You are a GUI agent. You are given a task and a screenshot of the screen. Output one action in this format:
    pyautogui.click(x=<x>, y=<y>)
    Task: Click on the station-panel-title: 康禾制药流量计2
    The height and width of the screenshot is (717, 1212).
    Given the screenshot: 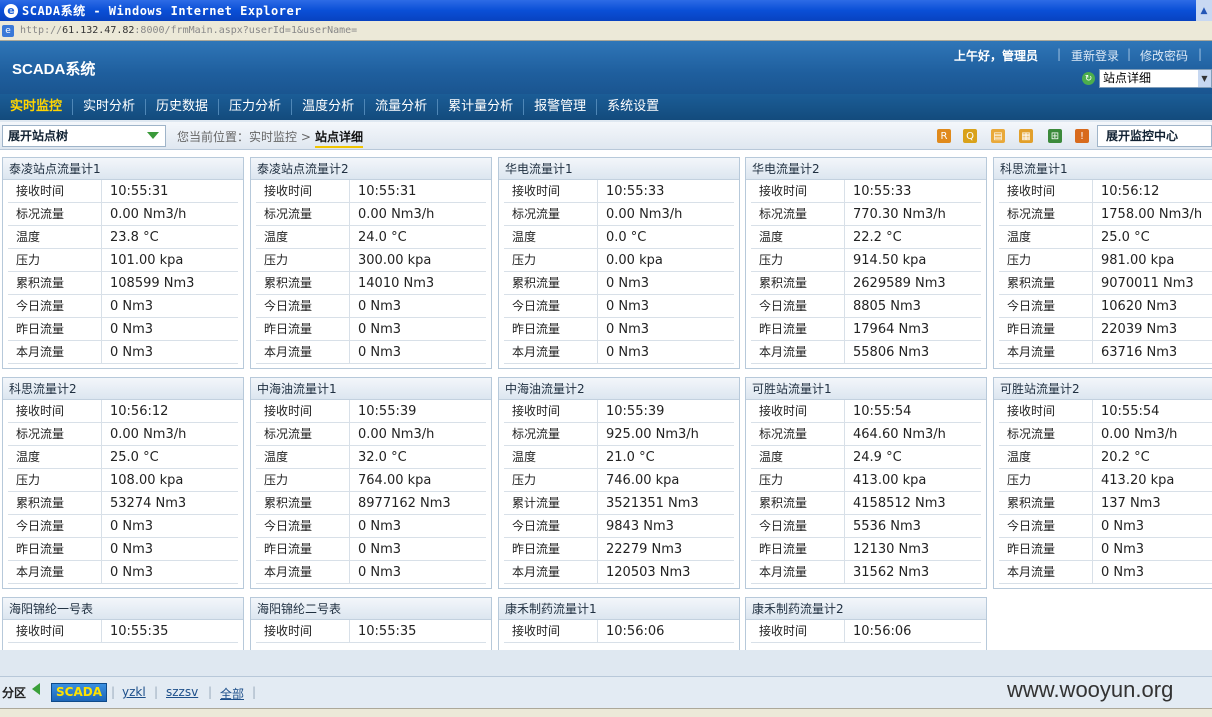 What is the action you would take?
    pyautogui.click(x=866, y=609)
    